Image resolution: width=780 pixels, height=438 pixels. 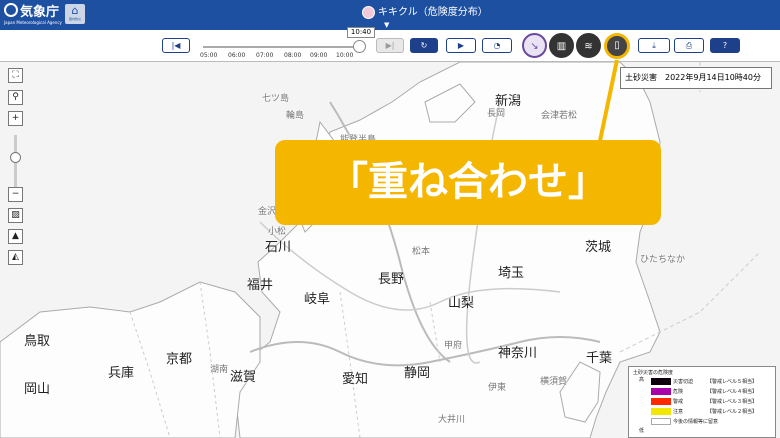 I want to click on prefecture-label: 兵庫, so click(x=121, y=373).